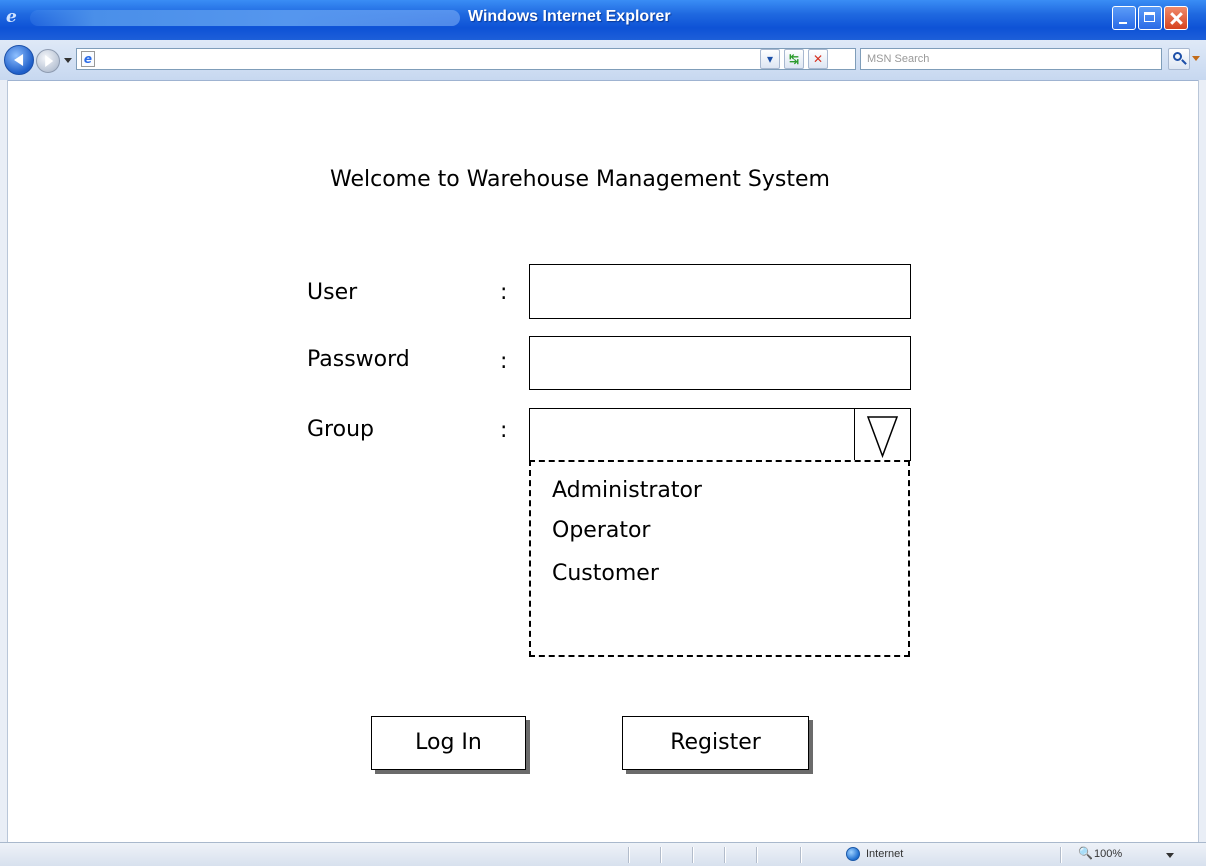  I want to click on zoom-level: 100%, so click(1108, 854).